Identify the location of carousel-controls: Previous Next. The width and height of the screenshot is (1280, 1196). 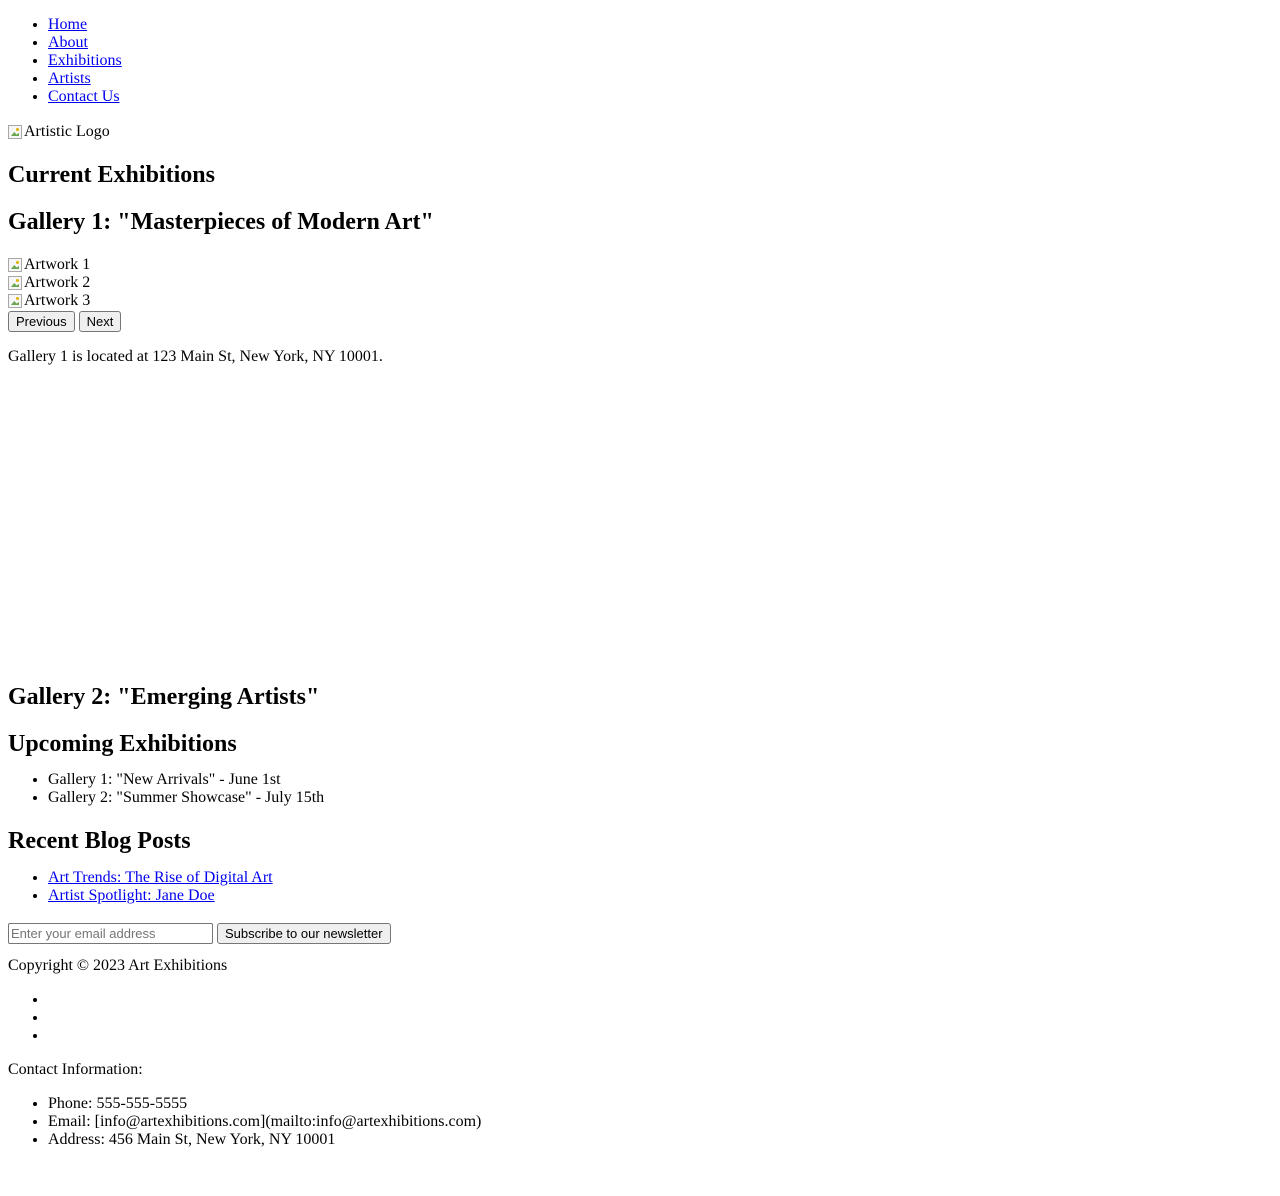
(640, 321).